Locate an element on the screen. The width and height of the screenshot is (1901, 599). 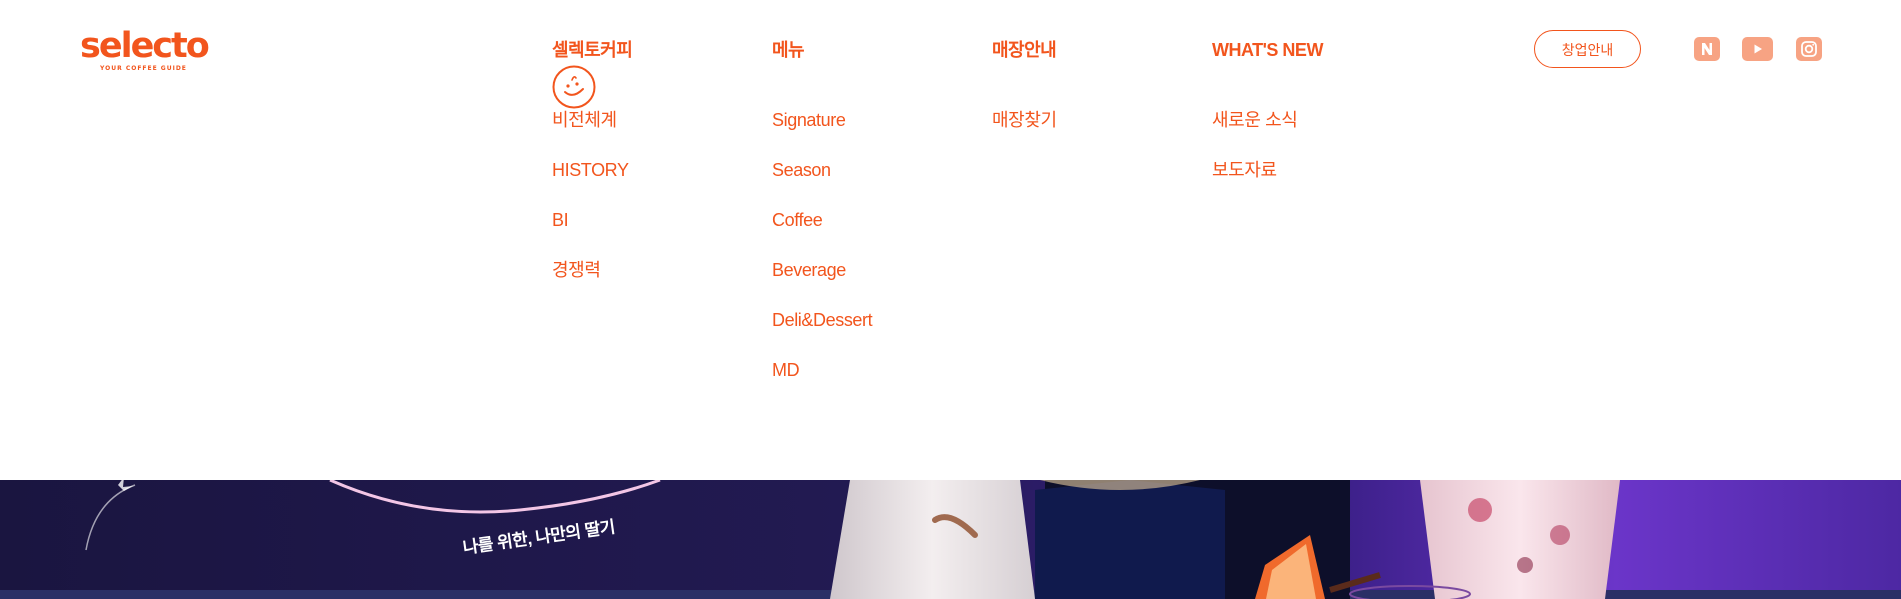
submenu-deli-dessert: Deli&Dessert is located at coordinates (822, 333).